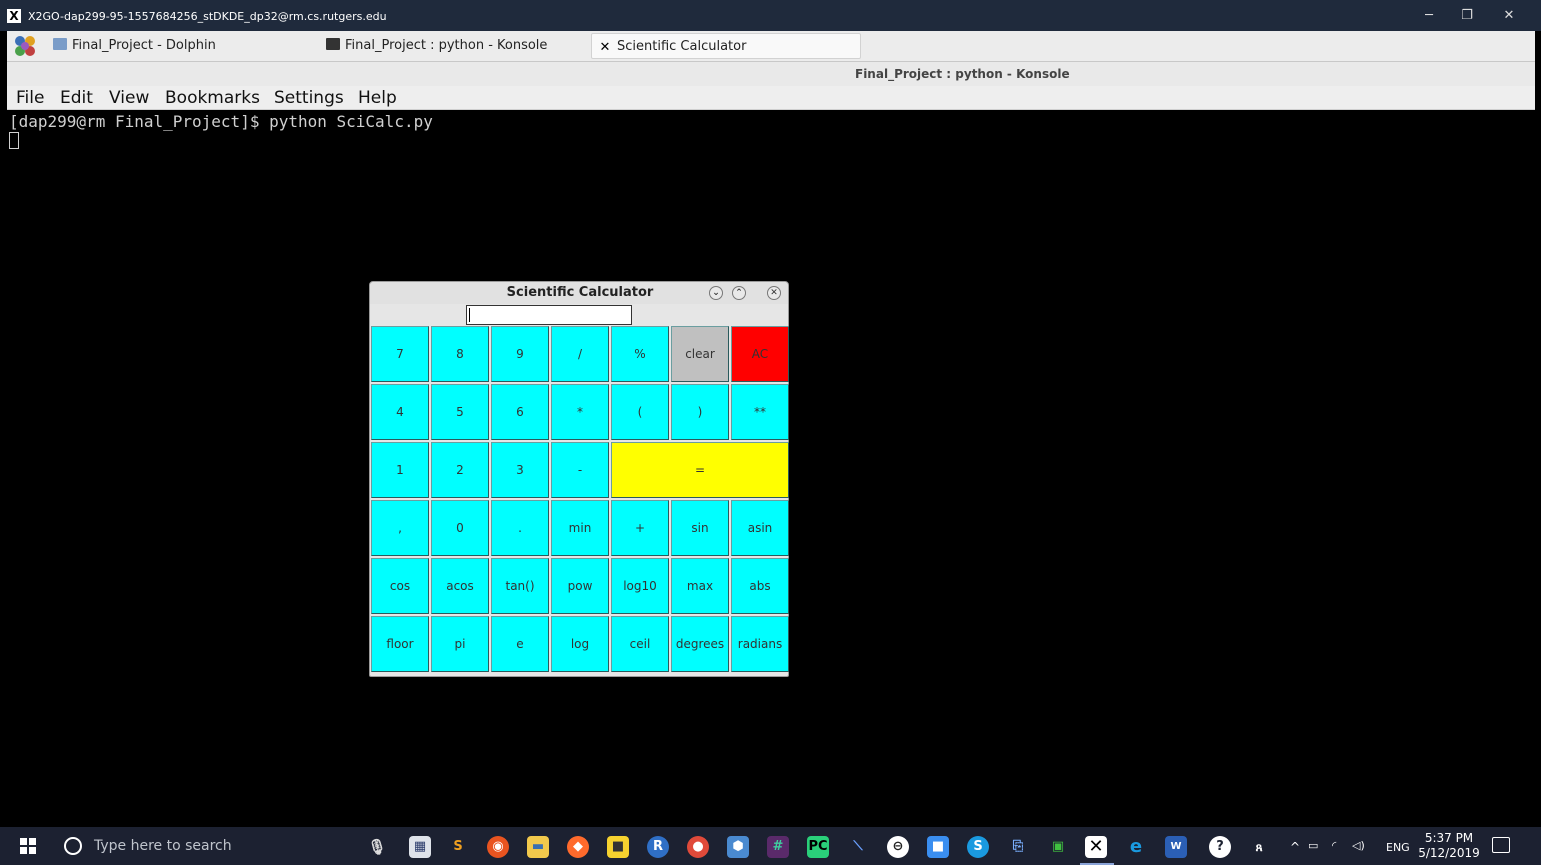  I want to click on calculator-title: Scientific Calculator, so click(580, 292).